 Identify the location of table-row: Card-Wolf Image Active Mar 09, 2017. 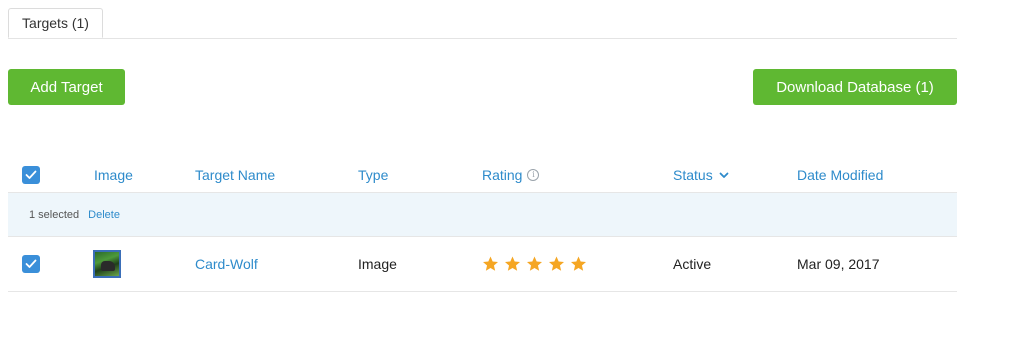
(482, 264).